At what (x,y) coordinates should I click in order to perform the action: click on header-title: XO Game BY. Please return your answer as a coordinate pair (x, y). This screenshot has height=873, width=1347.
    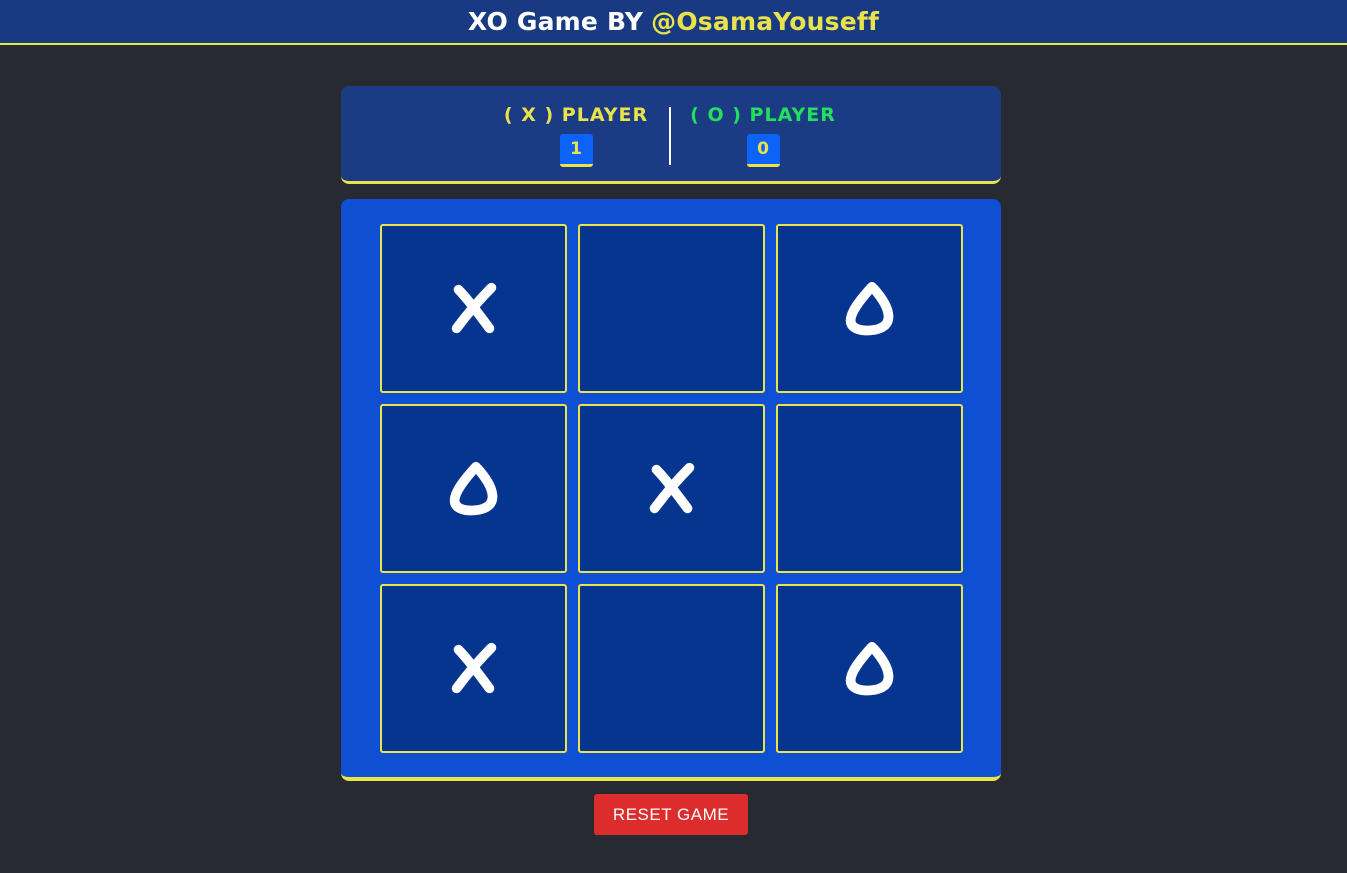
    Looking at the image, I should click on (555, 21).